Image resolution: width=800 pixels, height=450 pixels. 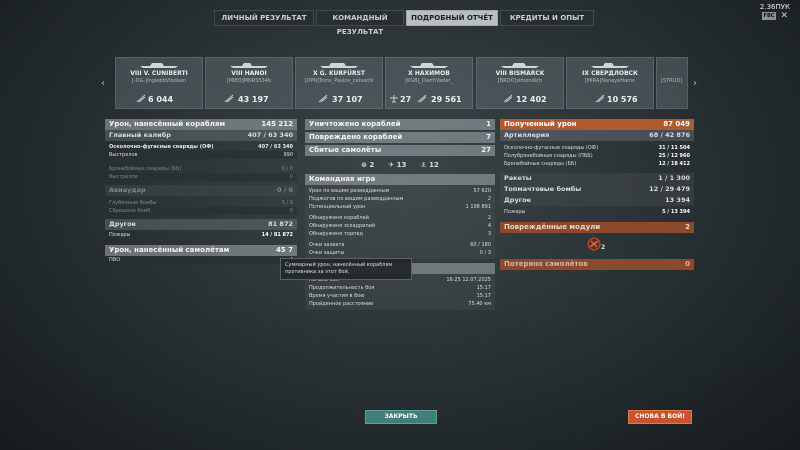 I want to click on ship-name: VIII HANOI, so click(x=249, y=73).